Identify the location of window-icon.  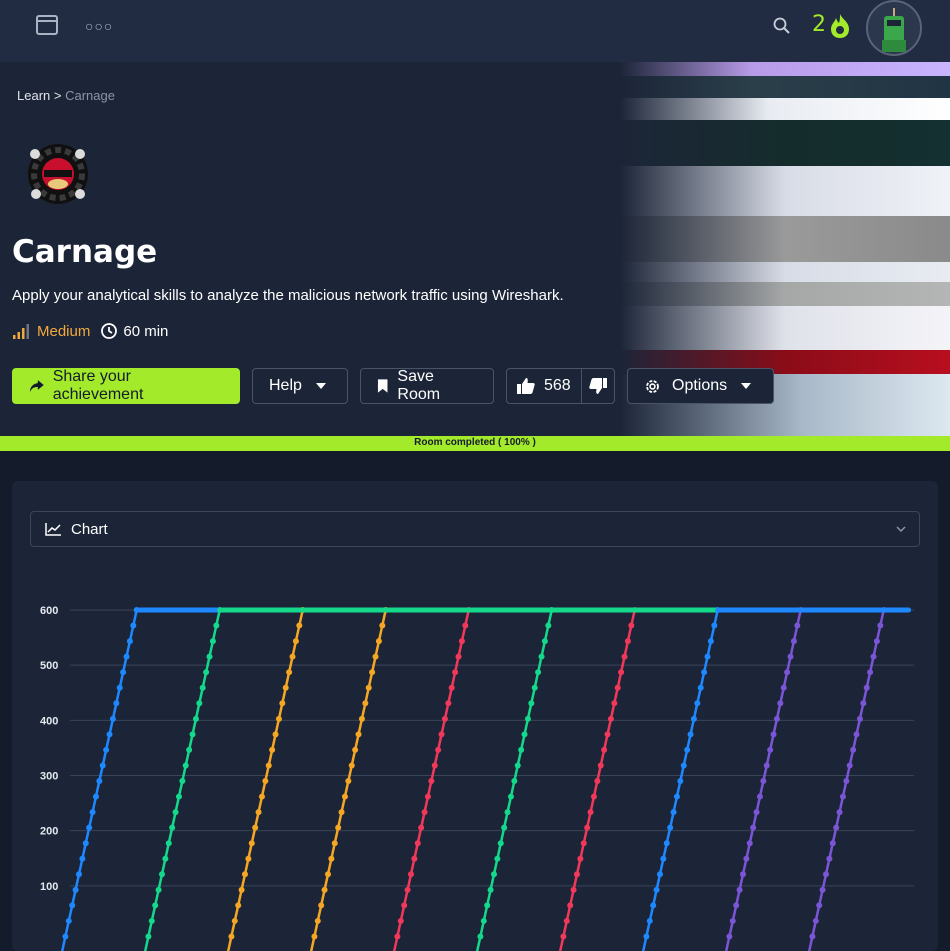
(47, 25).